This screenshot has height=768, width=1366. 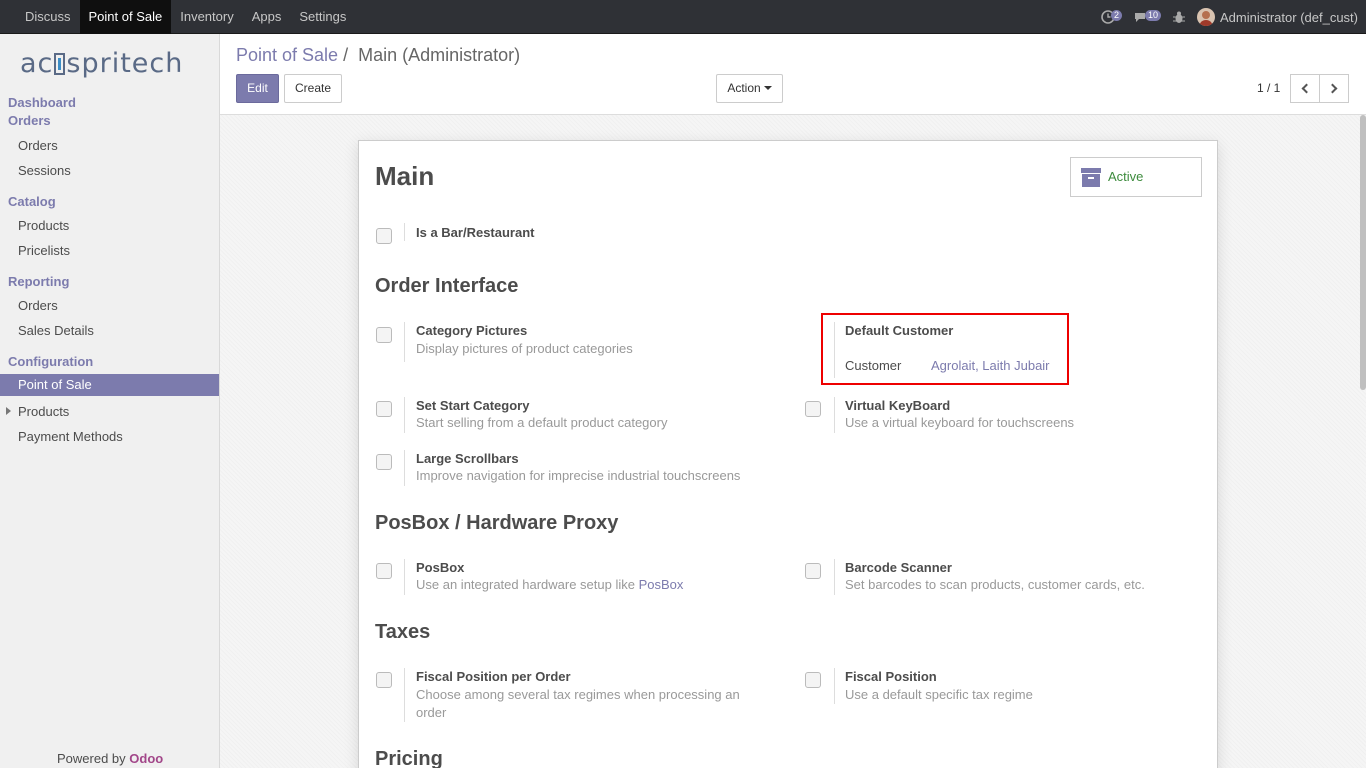 I want to click on pager-next-button, so click(x=1334, y=88).